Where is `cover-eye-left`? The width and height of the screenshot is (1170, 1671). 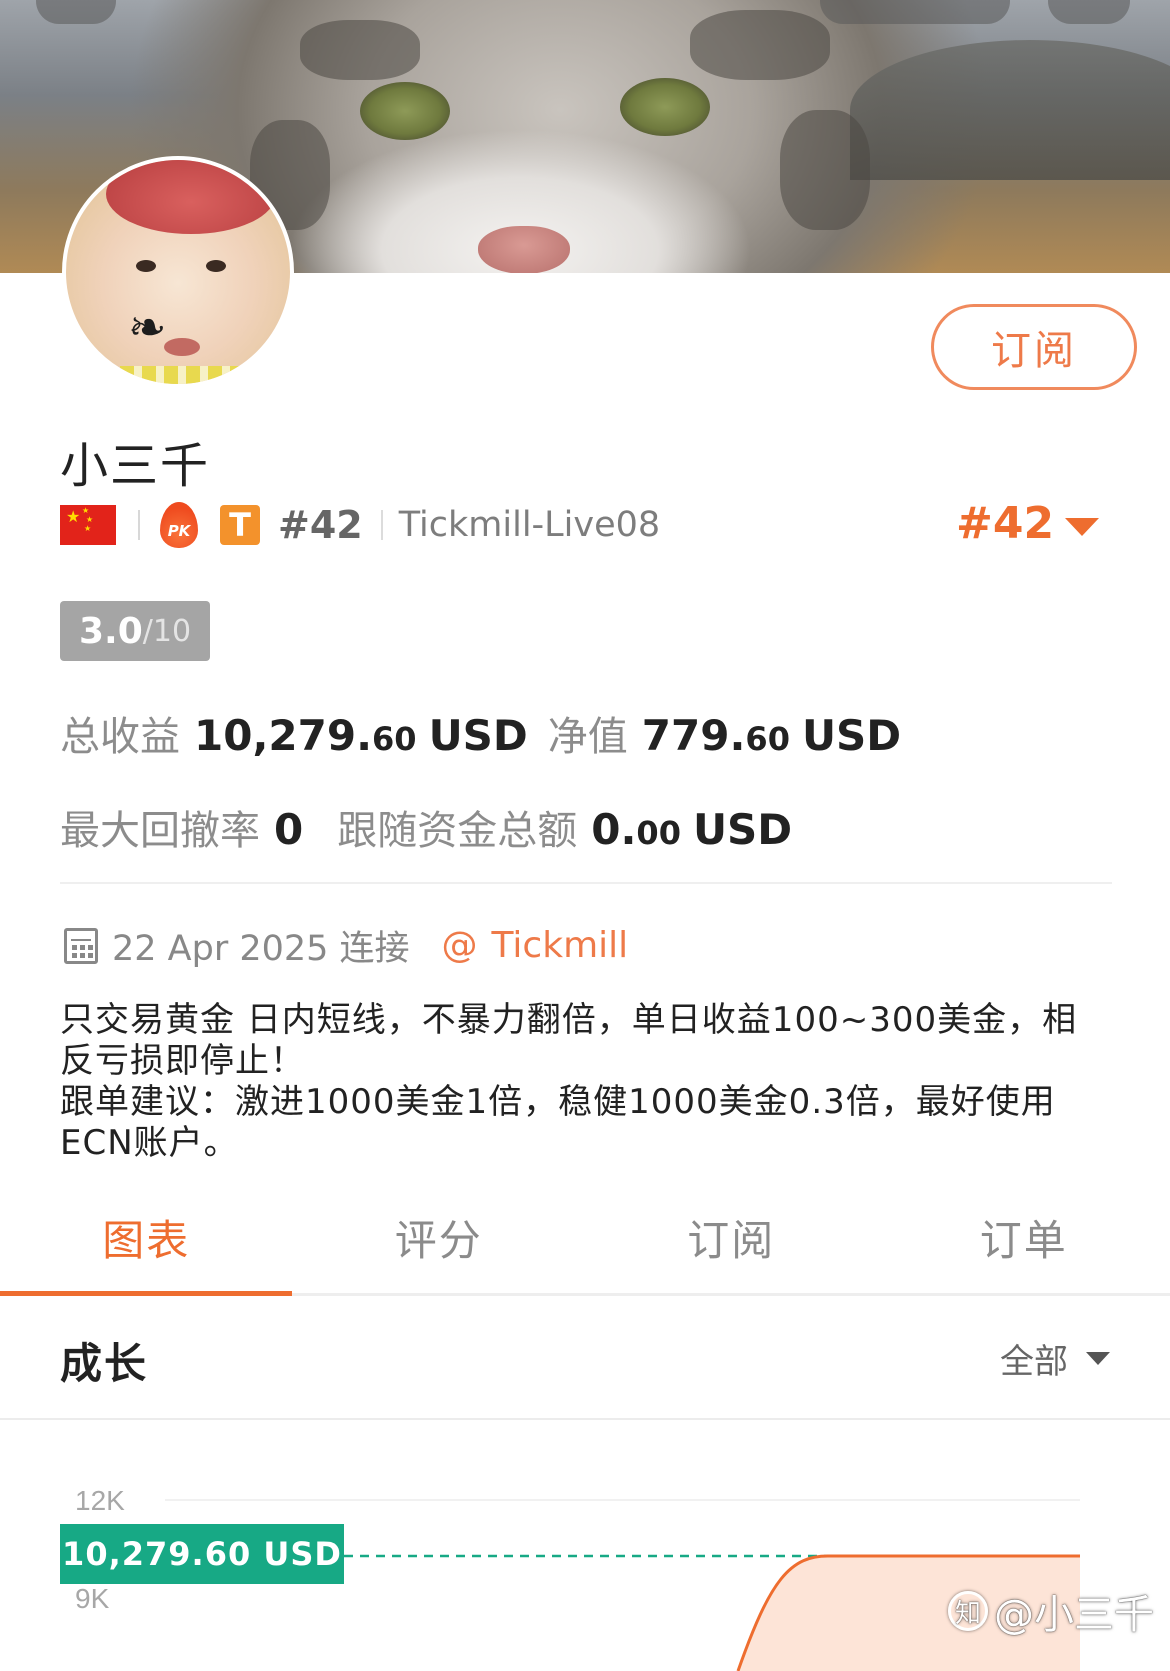
cover-eye-left is located at coordinates (405, 111).